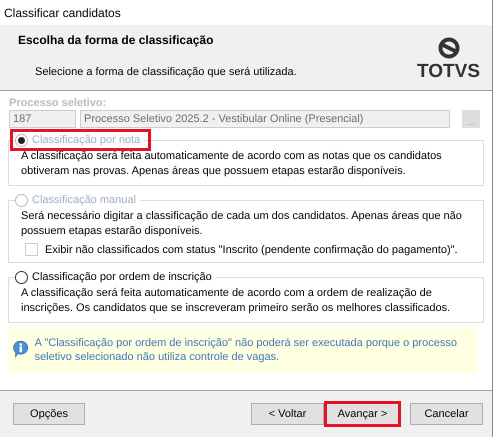 This screenshot has width=497, height=437. What do you see at coordinates (122, 277) in the screenshot?
I see `radio-label: Classificação por ordem de inscrição` at bounding box center [122, 277].